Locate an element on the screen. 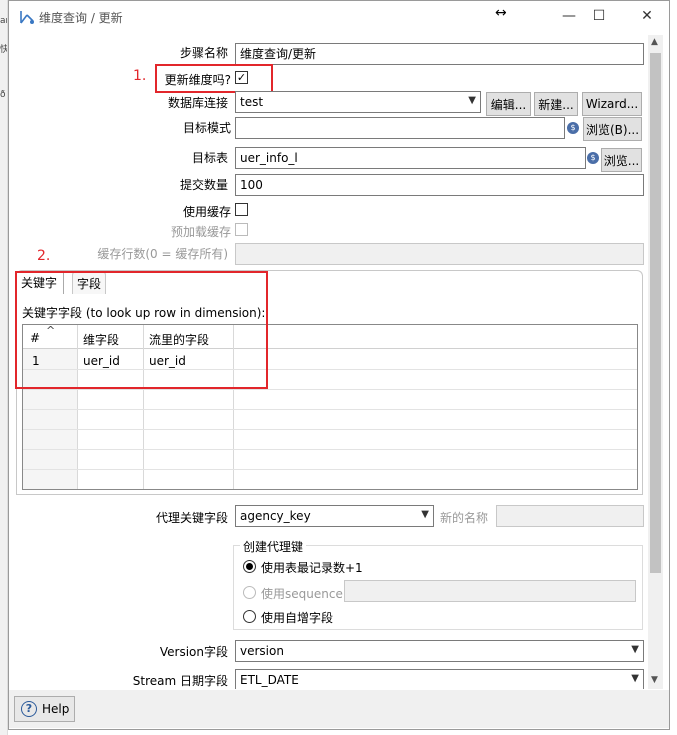  step-name-label: 步骤名称 is located at coordinates (203, 53).